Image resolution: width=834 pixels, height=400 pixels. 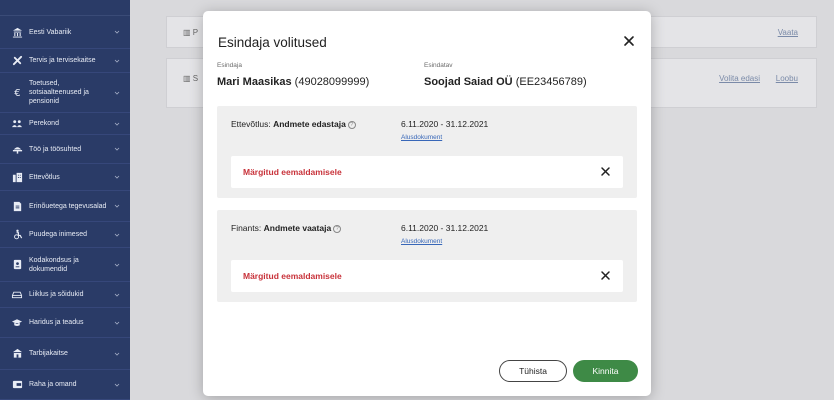 I want to click on represented-value: Soojad Saiad OÜ (EE23456789), so click(x=505, y=82).